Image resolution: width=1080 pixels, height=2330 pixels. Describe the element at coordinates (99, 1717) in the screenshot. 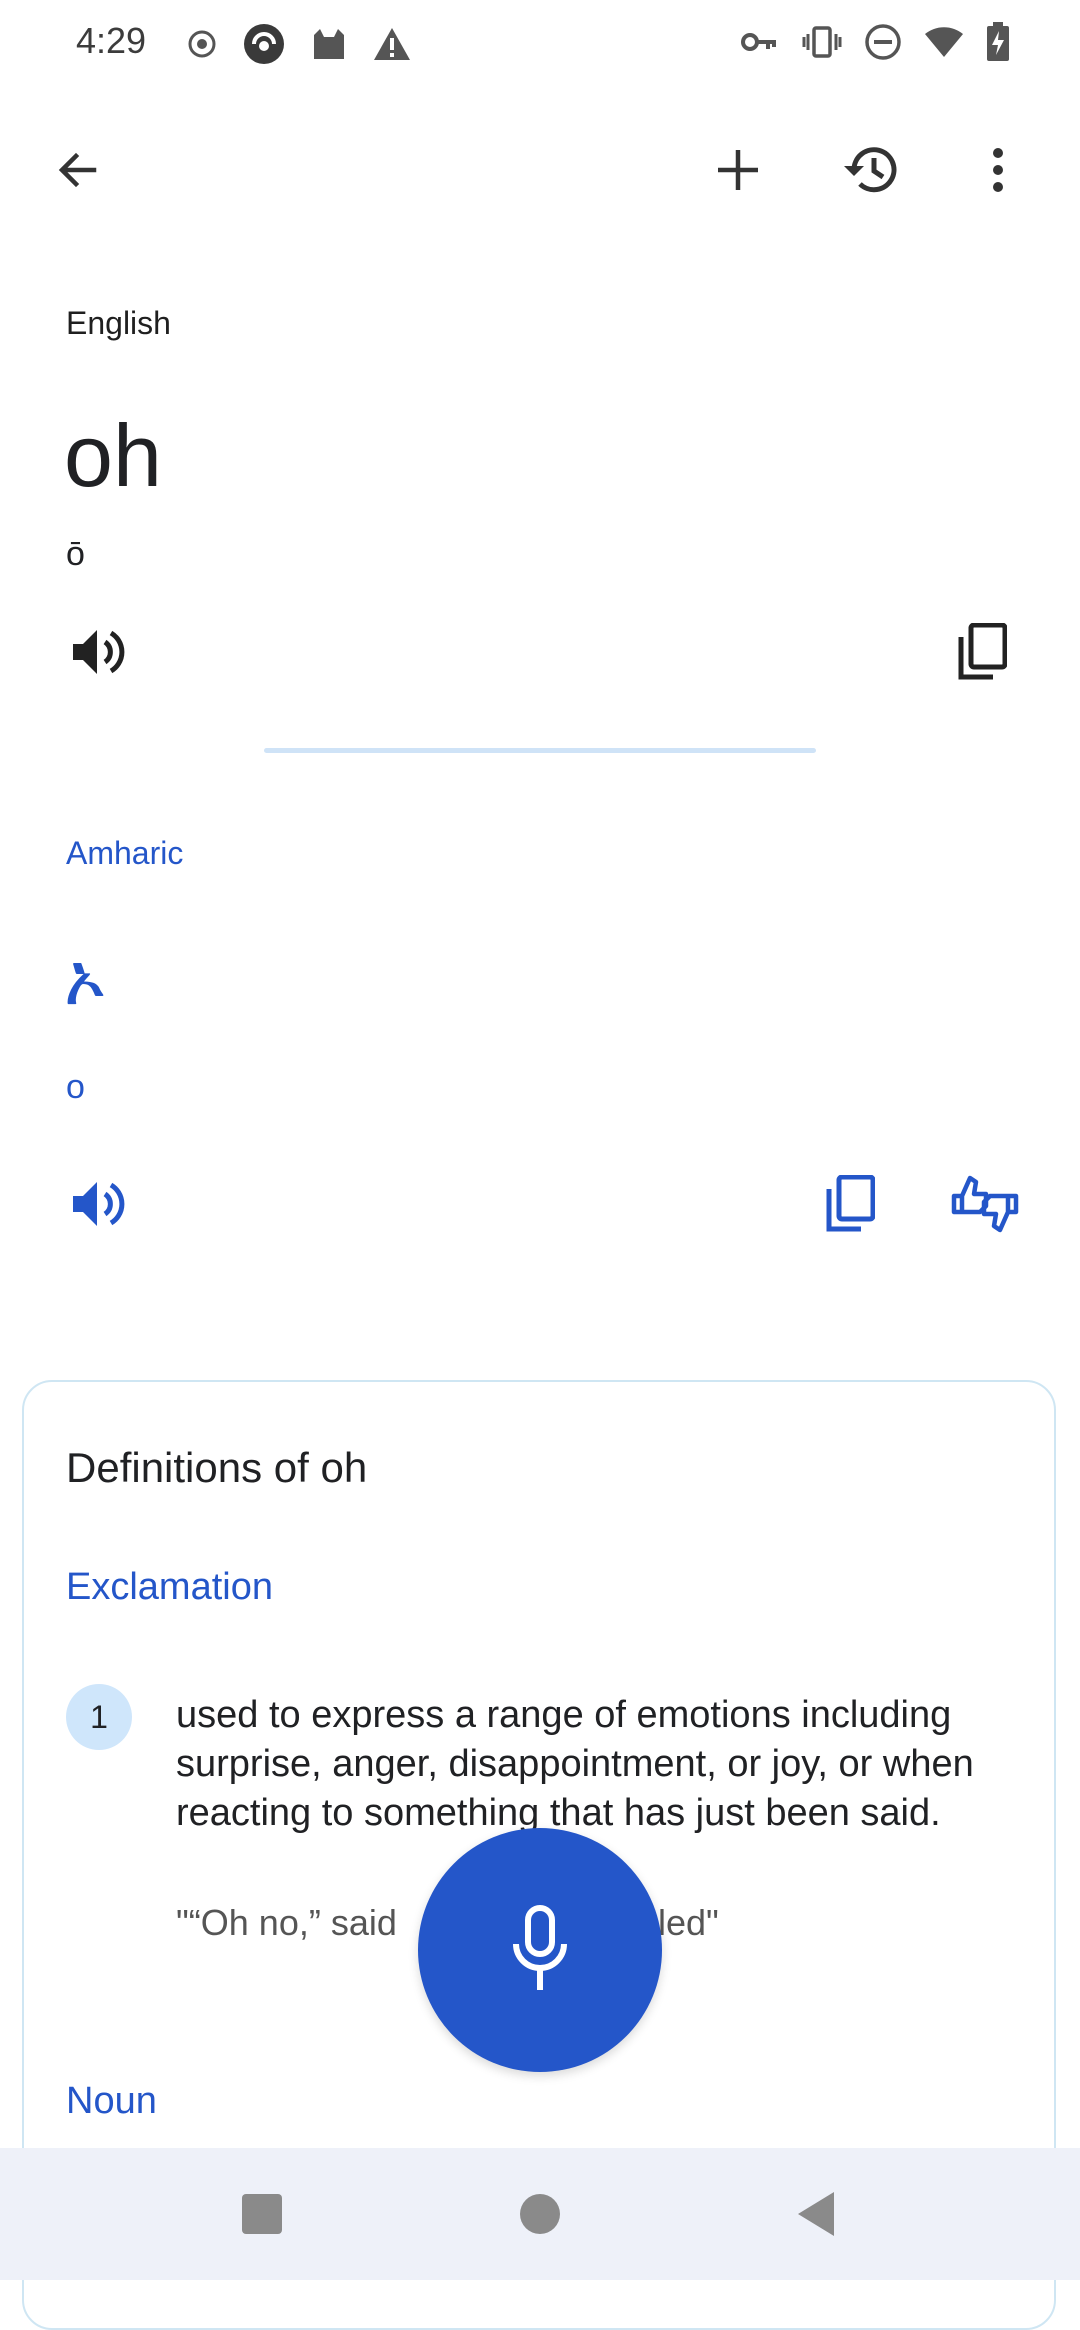

I see `definition-number-badge: 1` at that location.